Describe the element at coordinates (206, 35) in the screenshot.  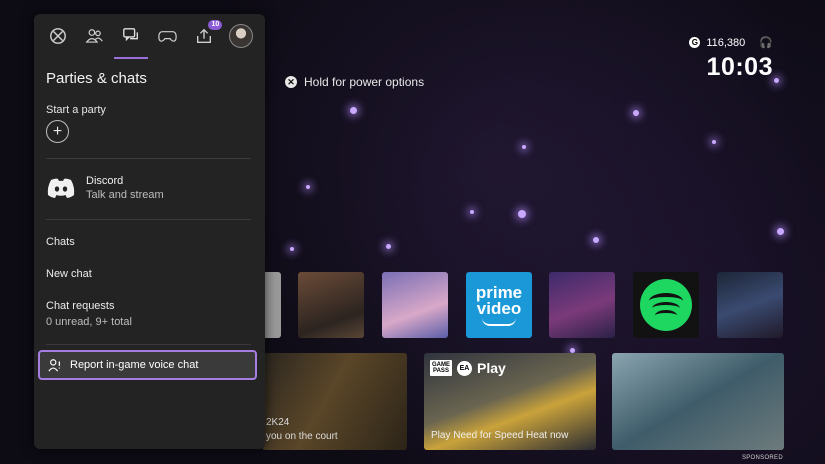
I see `tab-uploads: 10` at that location.